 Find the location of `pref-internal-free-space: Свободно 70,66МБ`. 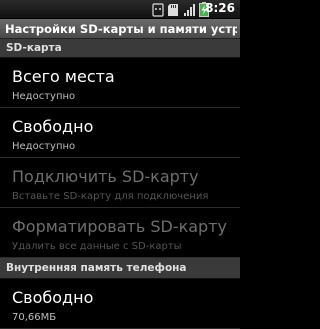

pref-internal-free-space: Свободно 70,66МБ is located at coordinates (120, 304).